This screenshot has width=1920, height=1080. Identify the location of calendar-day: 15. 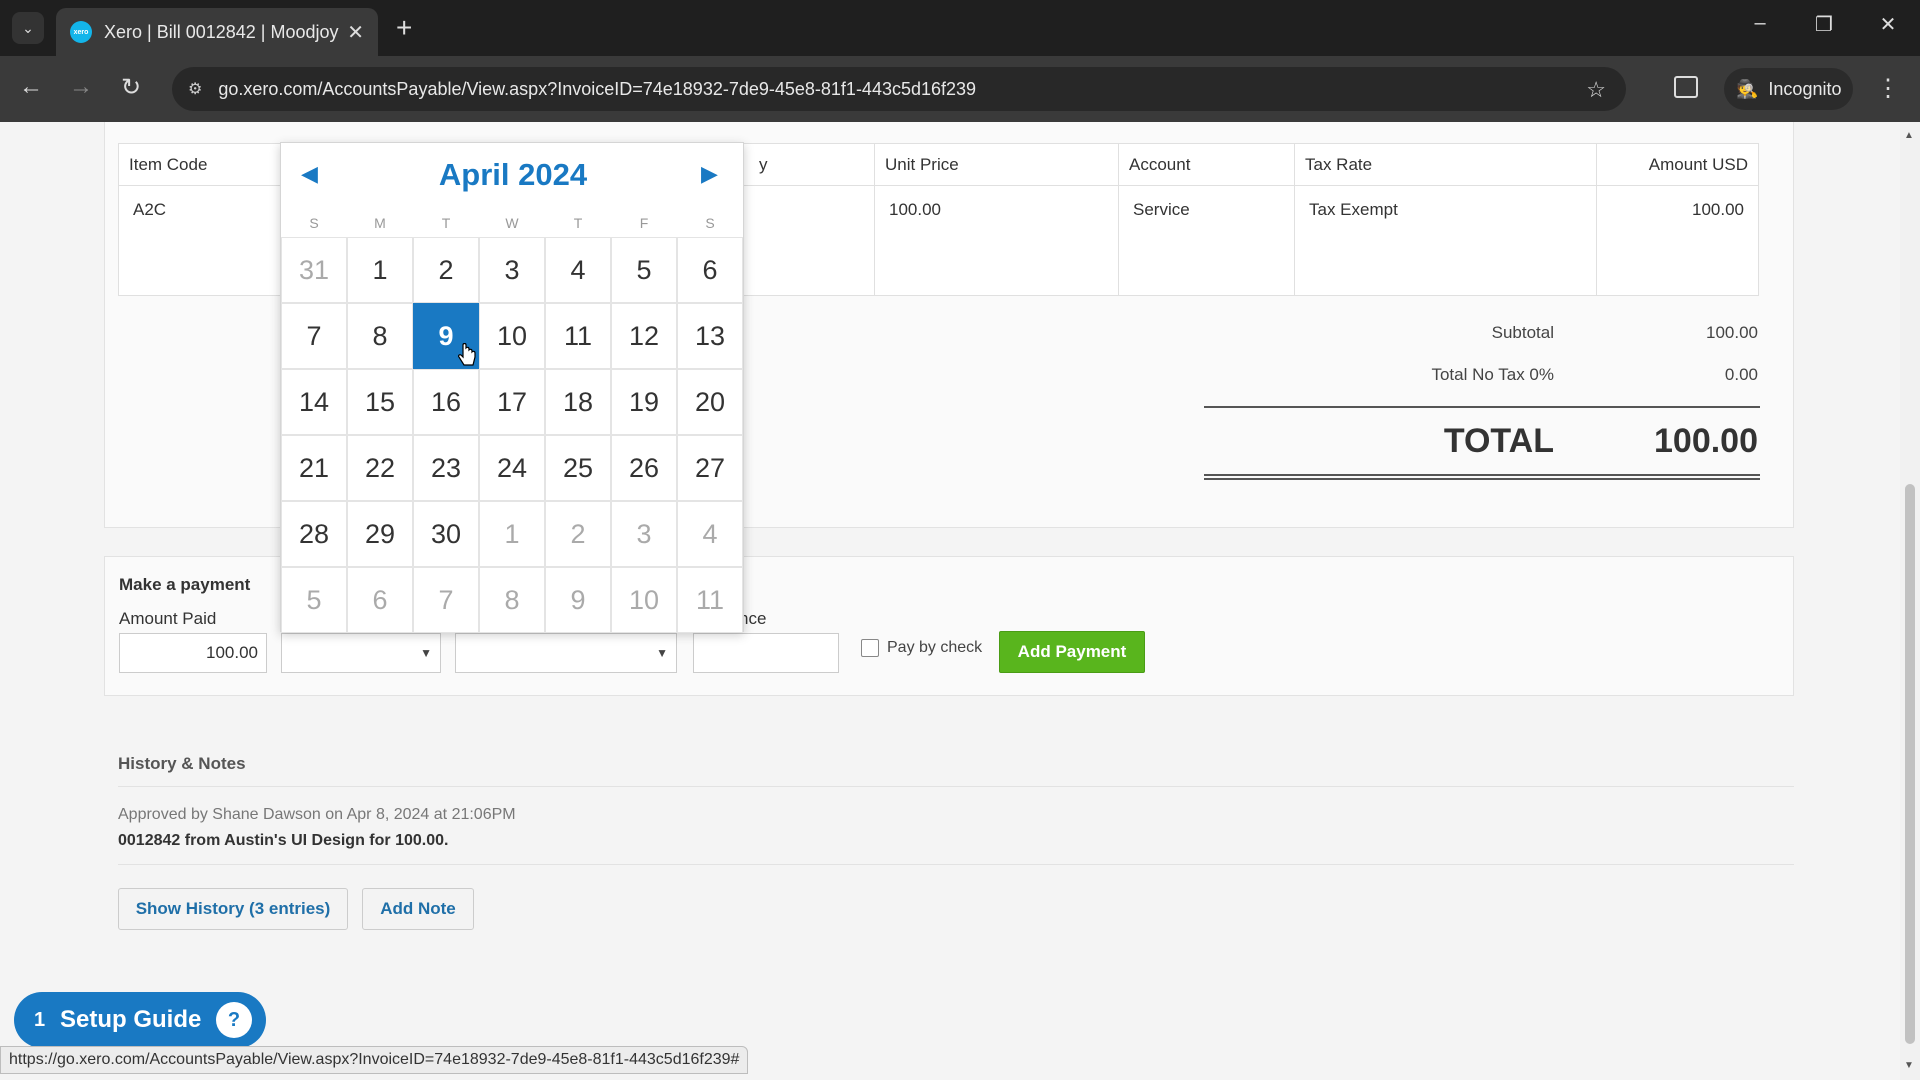
(380, 402).